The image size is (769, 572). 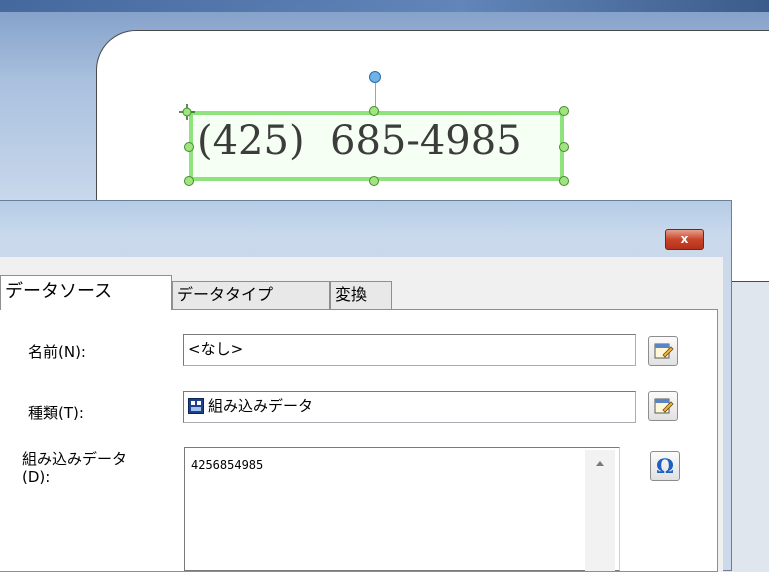 I want to click on close-button: x, so click(x=684, y=239).